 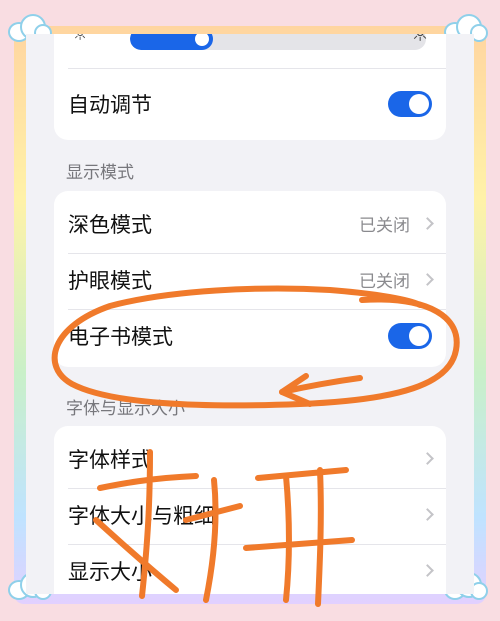 What do you see at coordinates (120, 336) in the screenshot?
I see `ebook-mode-label: 电子书模式` at bounding box center [120, 336].